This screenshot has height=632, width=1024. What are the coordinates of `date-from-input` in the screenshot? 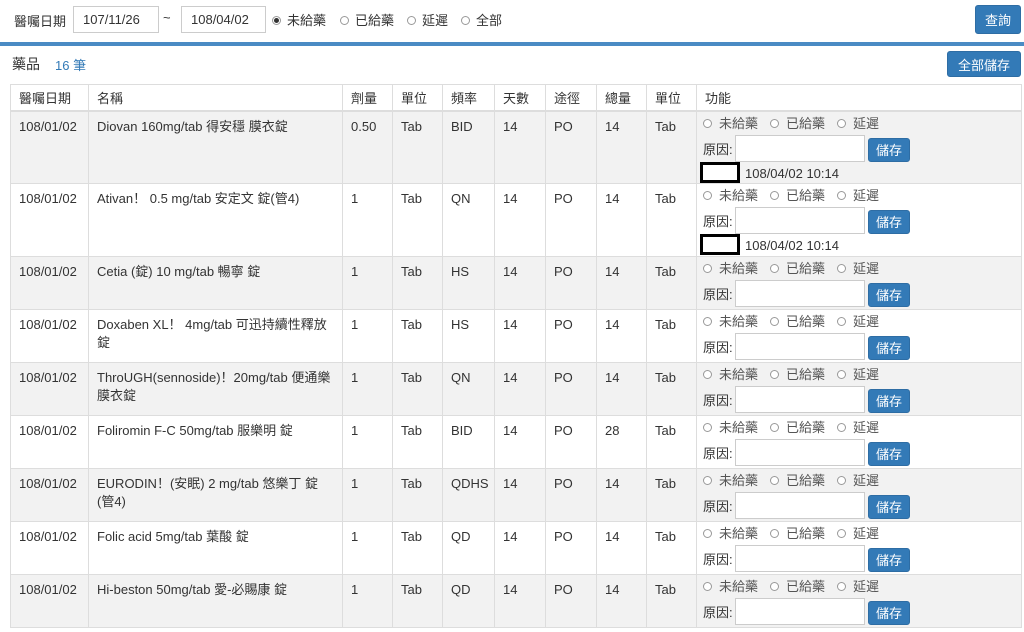 It's located at (116, 19).